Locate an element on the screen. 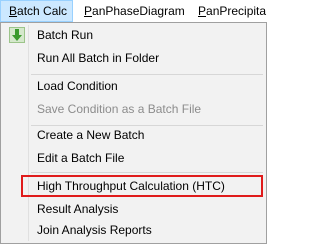 This screenshot has height=245, width=320. menu-item-label: Result Analysis is located at coordinates (78, 209).